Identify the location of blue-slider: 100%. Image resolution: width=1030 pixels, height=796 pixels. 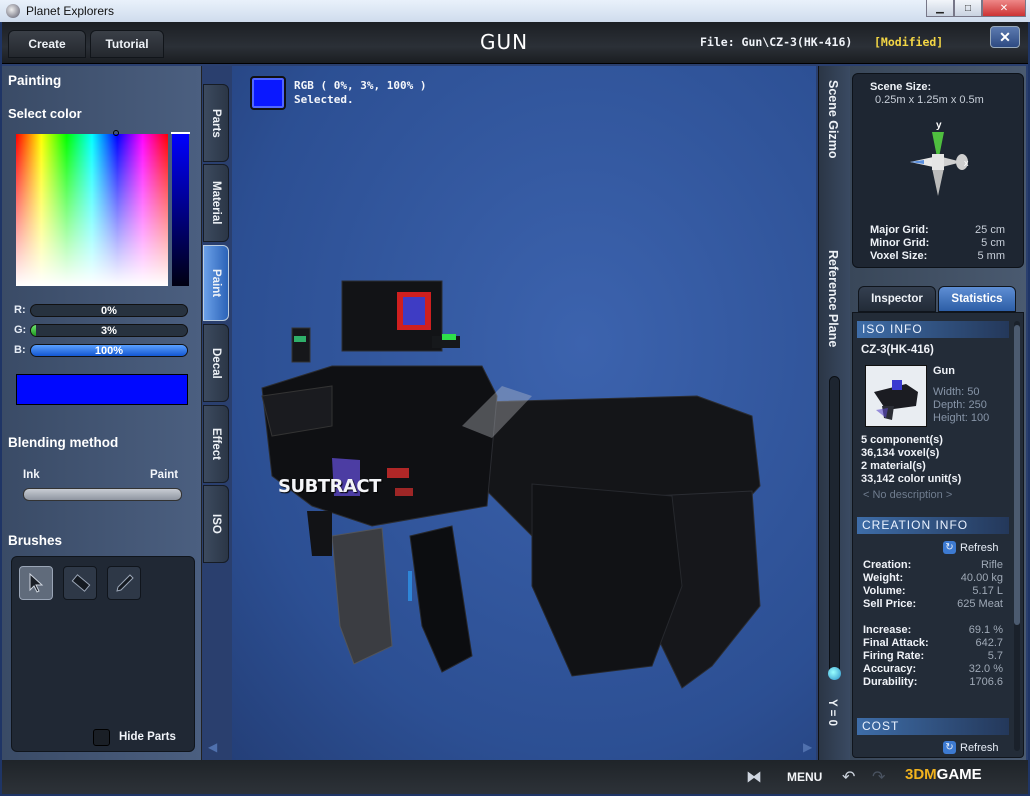
(109, 350).